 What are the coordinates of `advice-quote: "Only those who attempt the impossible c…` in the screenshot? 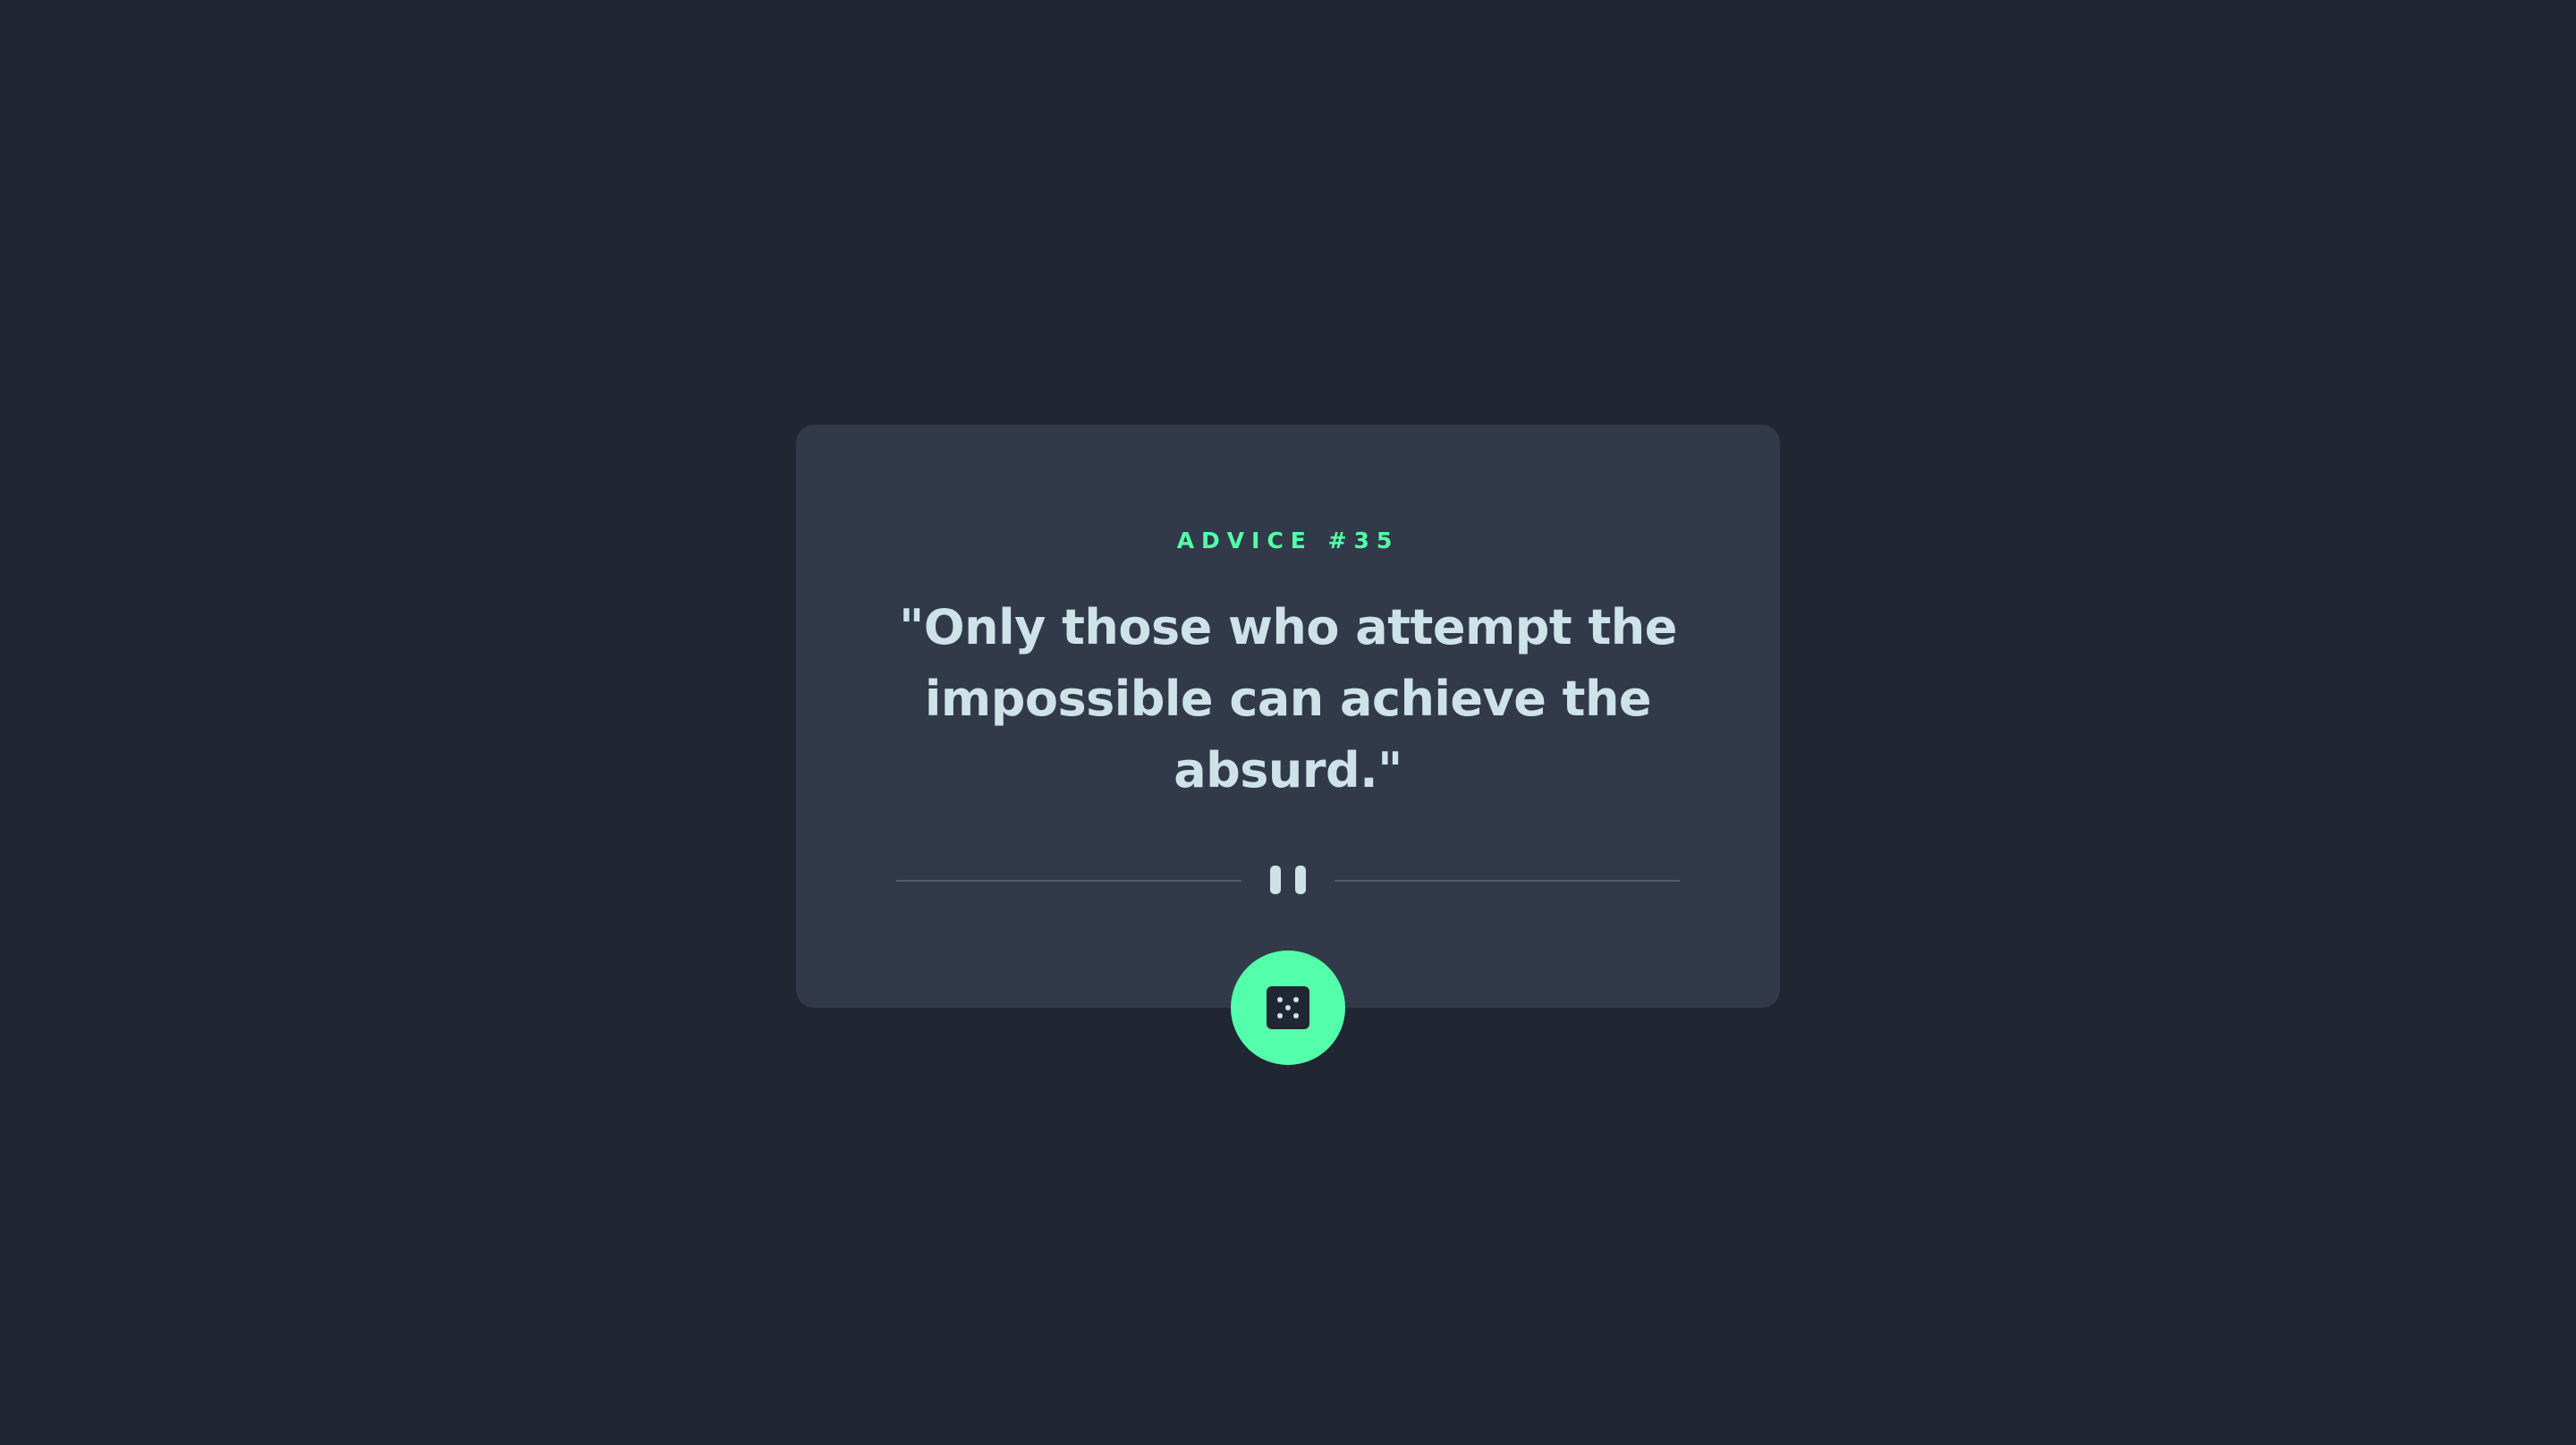 It's located at (1288, 699).